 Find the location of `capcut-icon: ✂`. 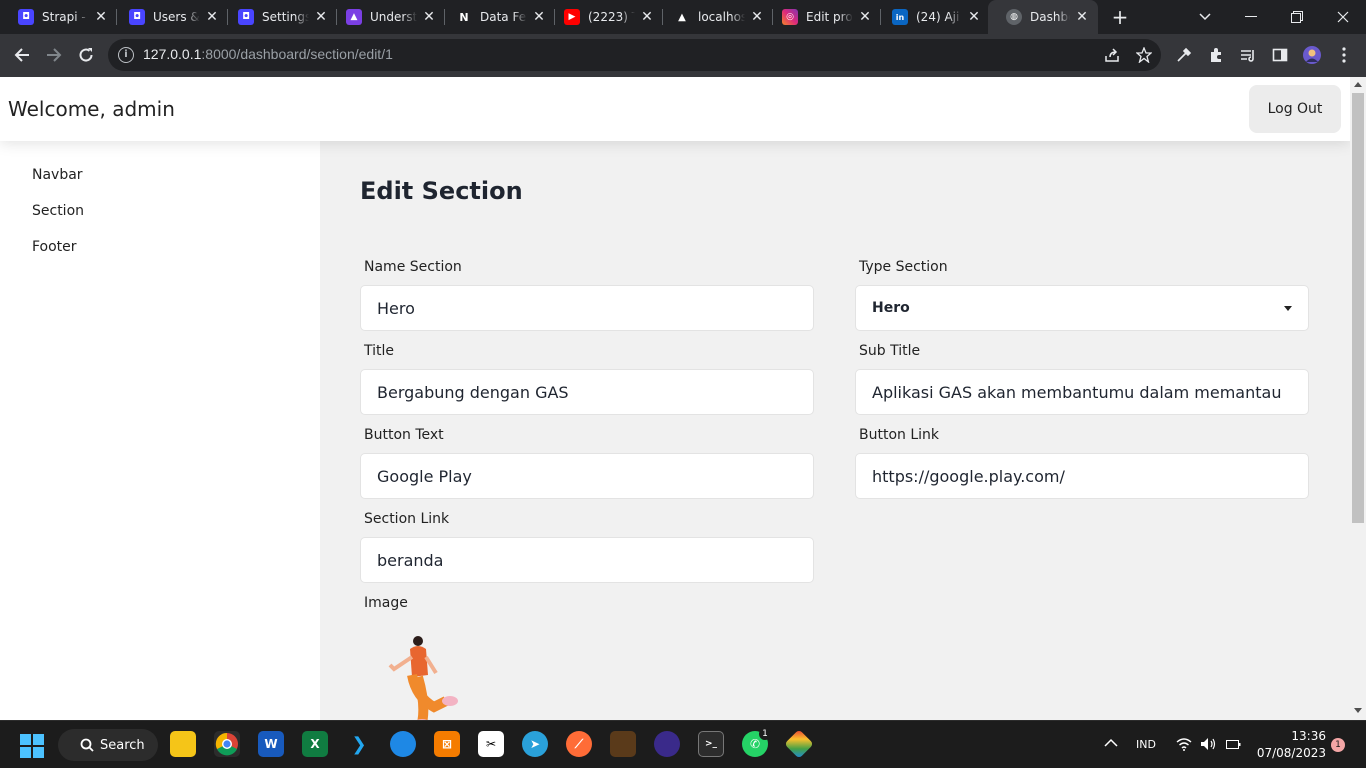

capcut-icon: ✂ is located at coordinates (491, 744).